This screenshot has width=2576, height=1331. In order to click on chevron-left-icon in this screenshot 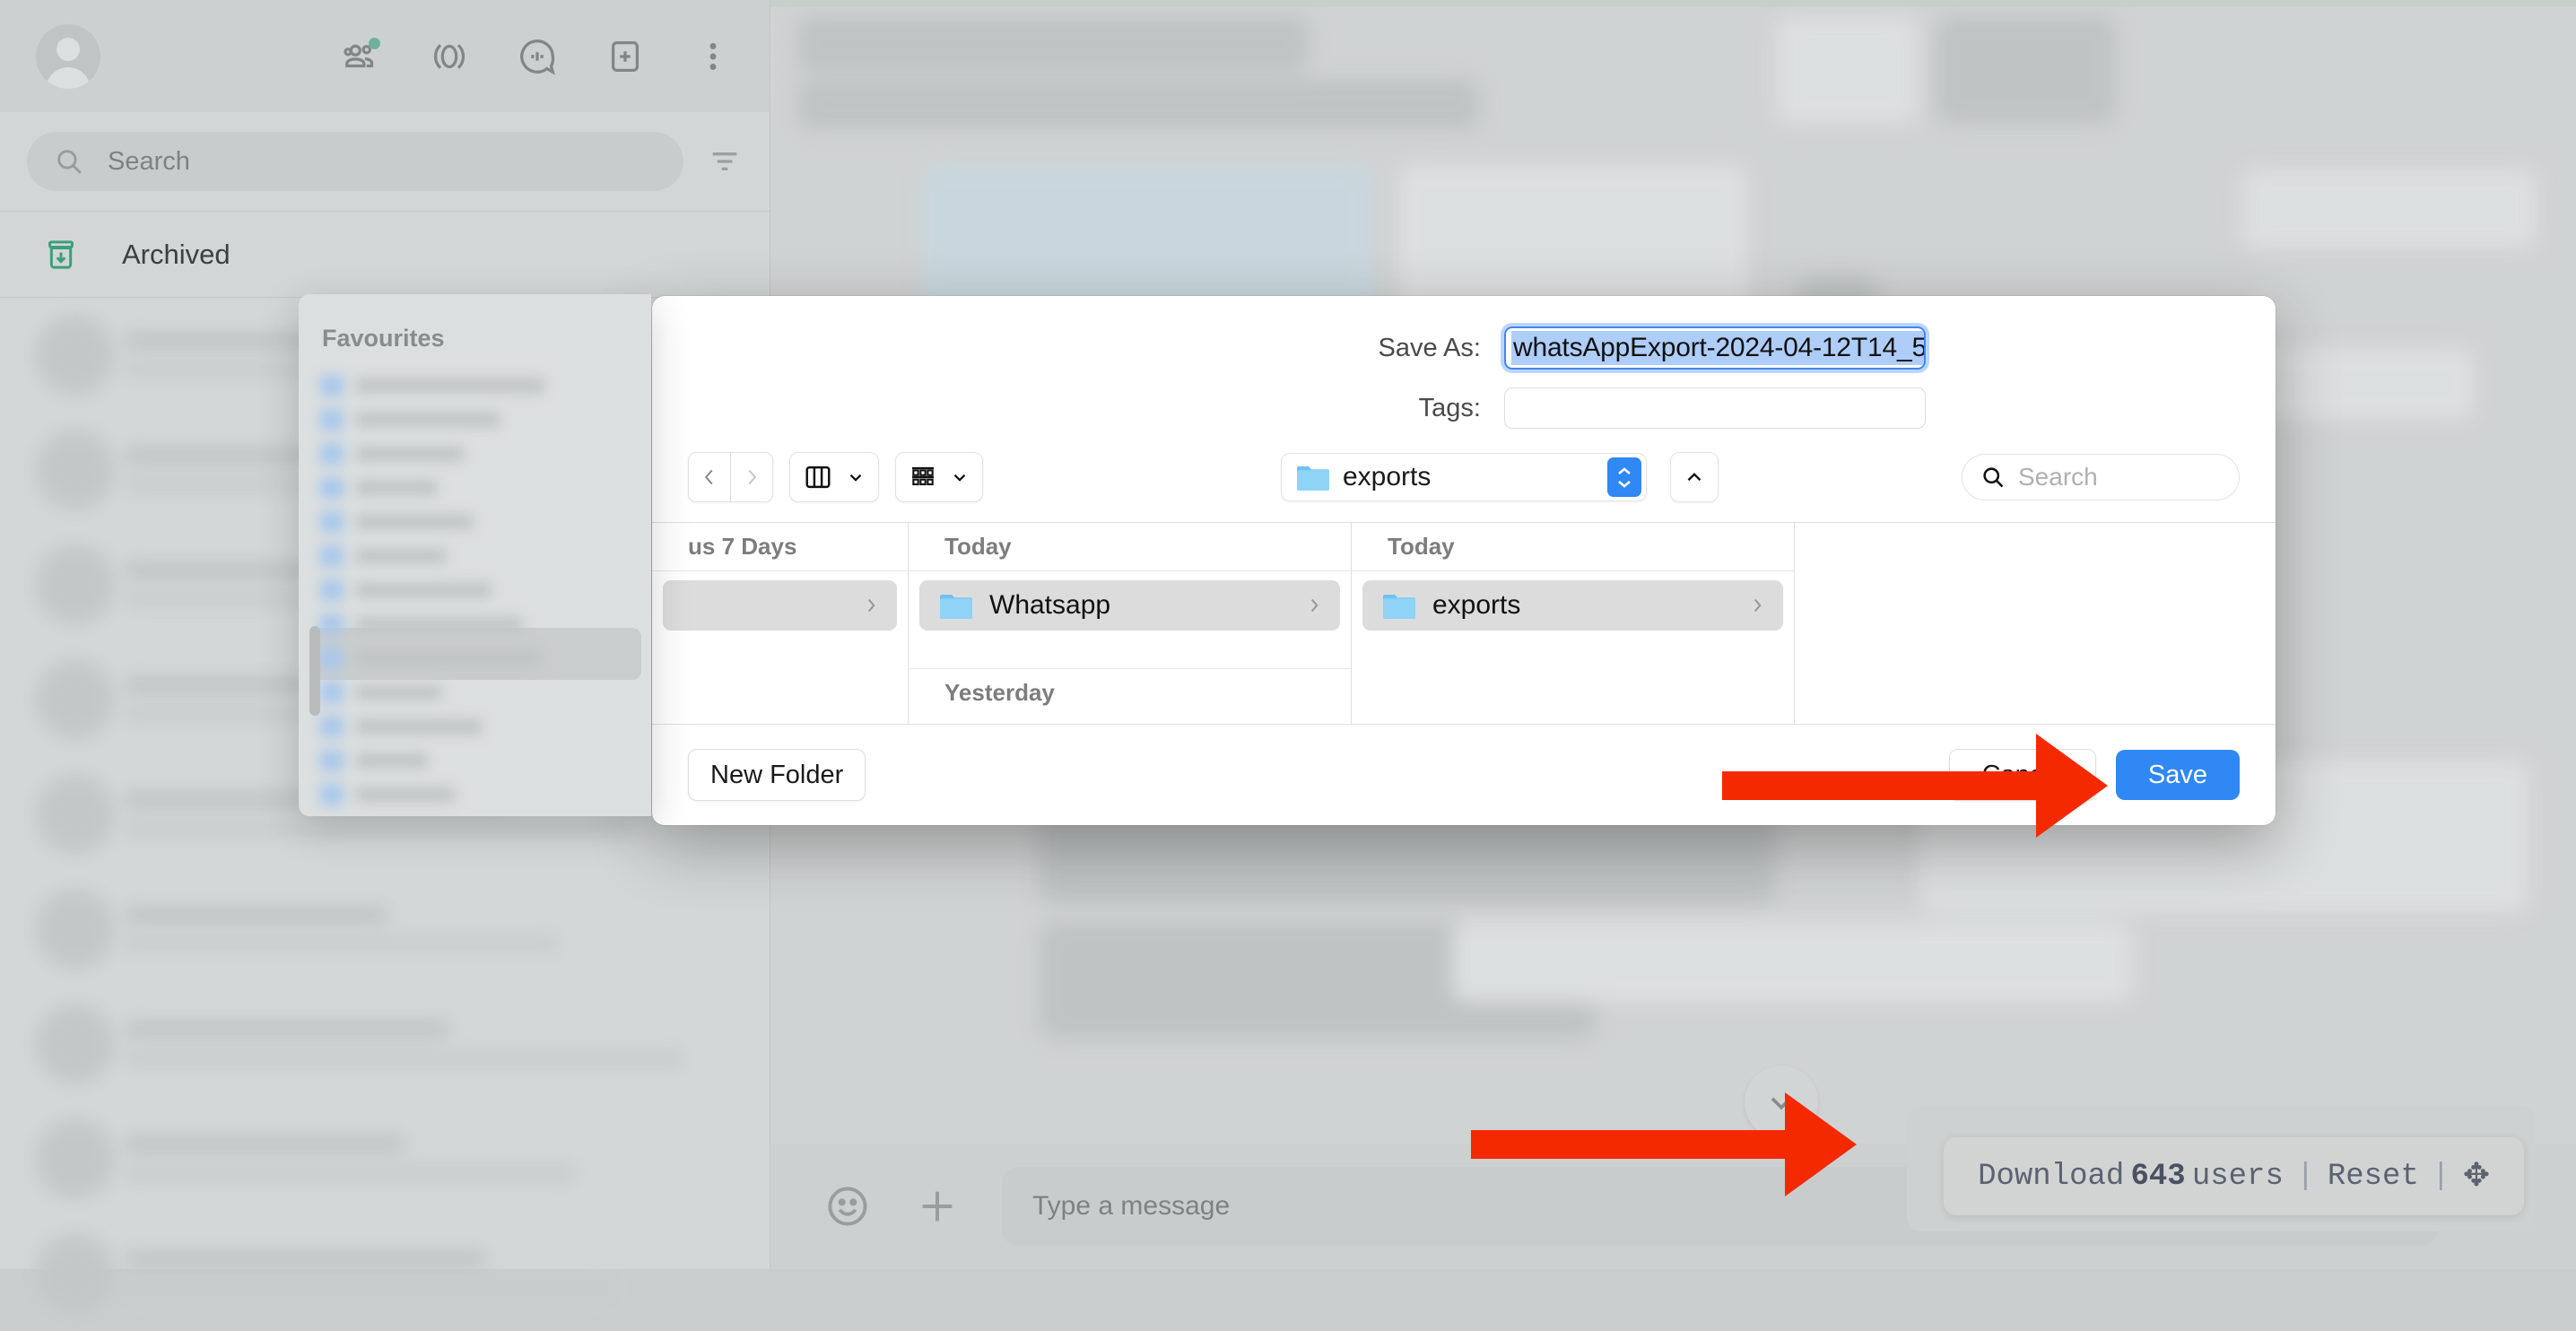, I will do `click(708, 477)`.